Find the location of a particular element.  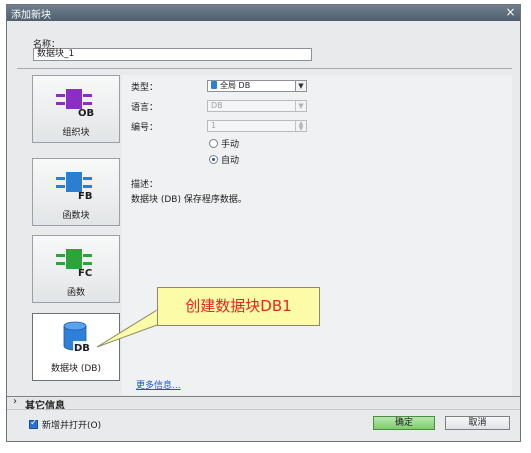

number-value: 1 is located at coordinates (214, 125).